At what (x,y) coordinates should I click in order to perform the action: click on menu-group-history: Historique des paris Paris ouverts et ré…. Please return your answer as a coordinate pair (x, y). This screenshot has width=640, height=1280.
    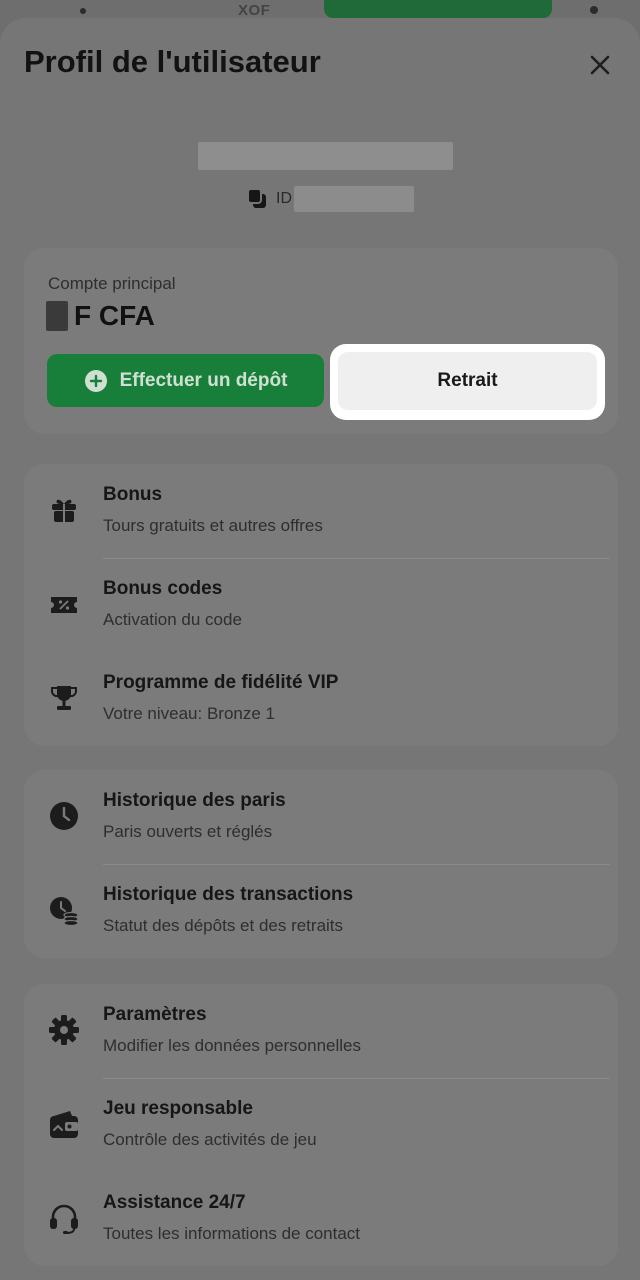
    Looking at the image, I should click on (321, 864).